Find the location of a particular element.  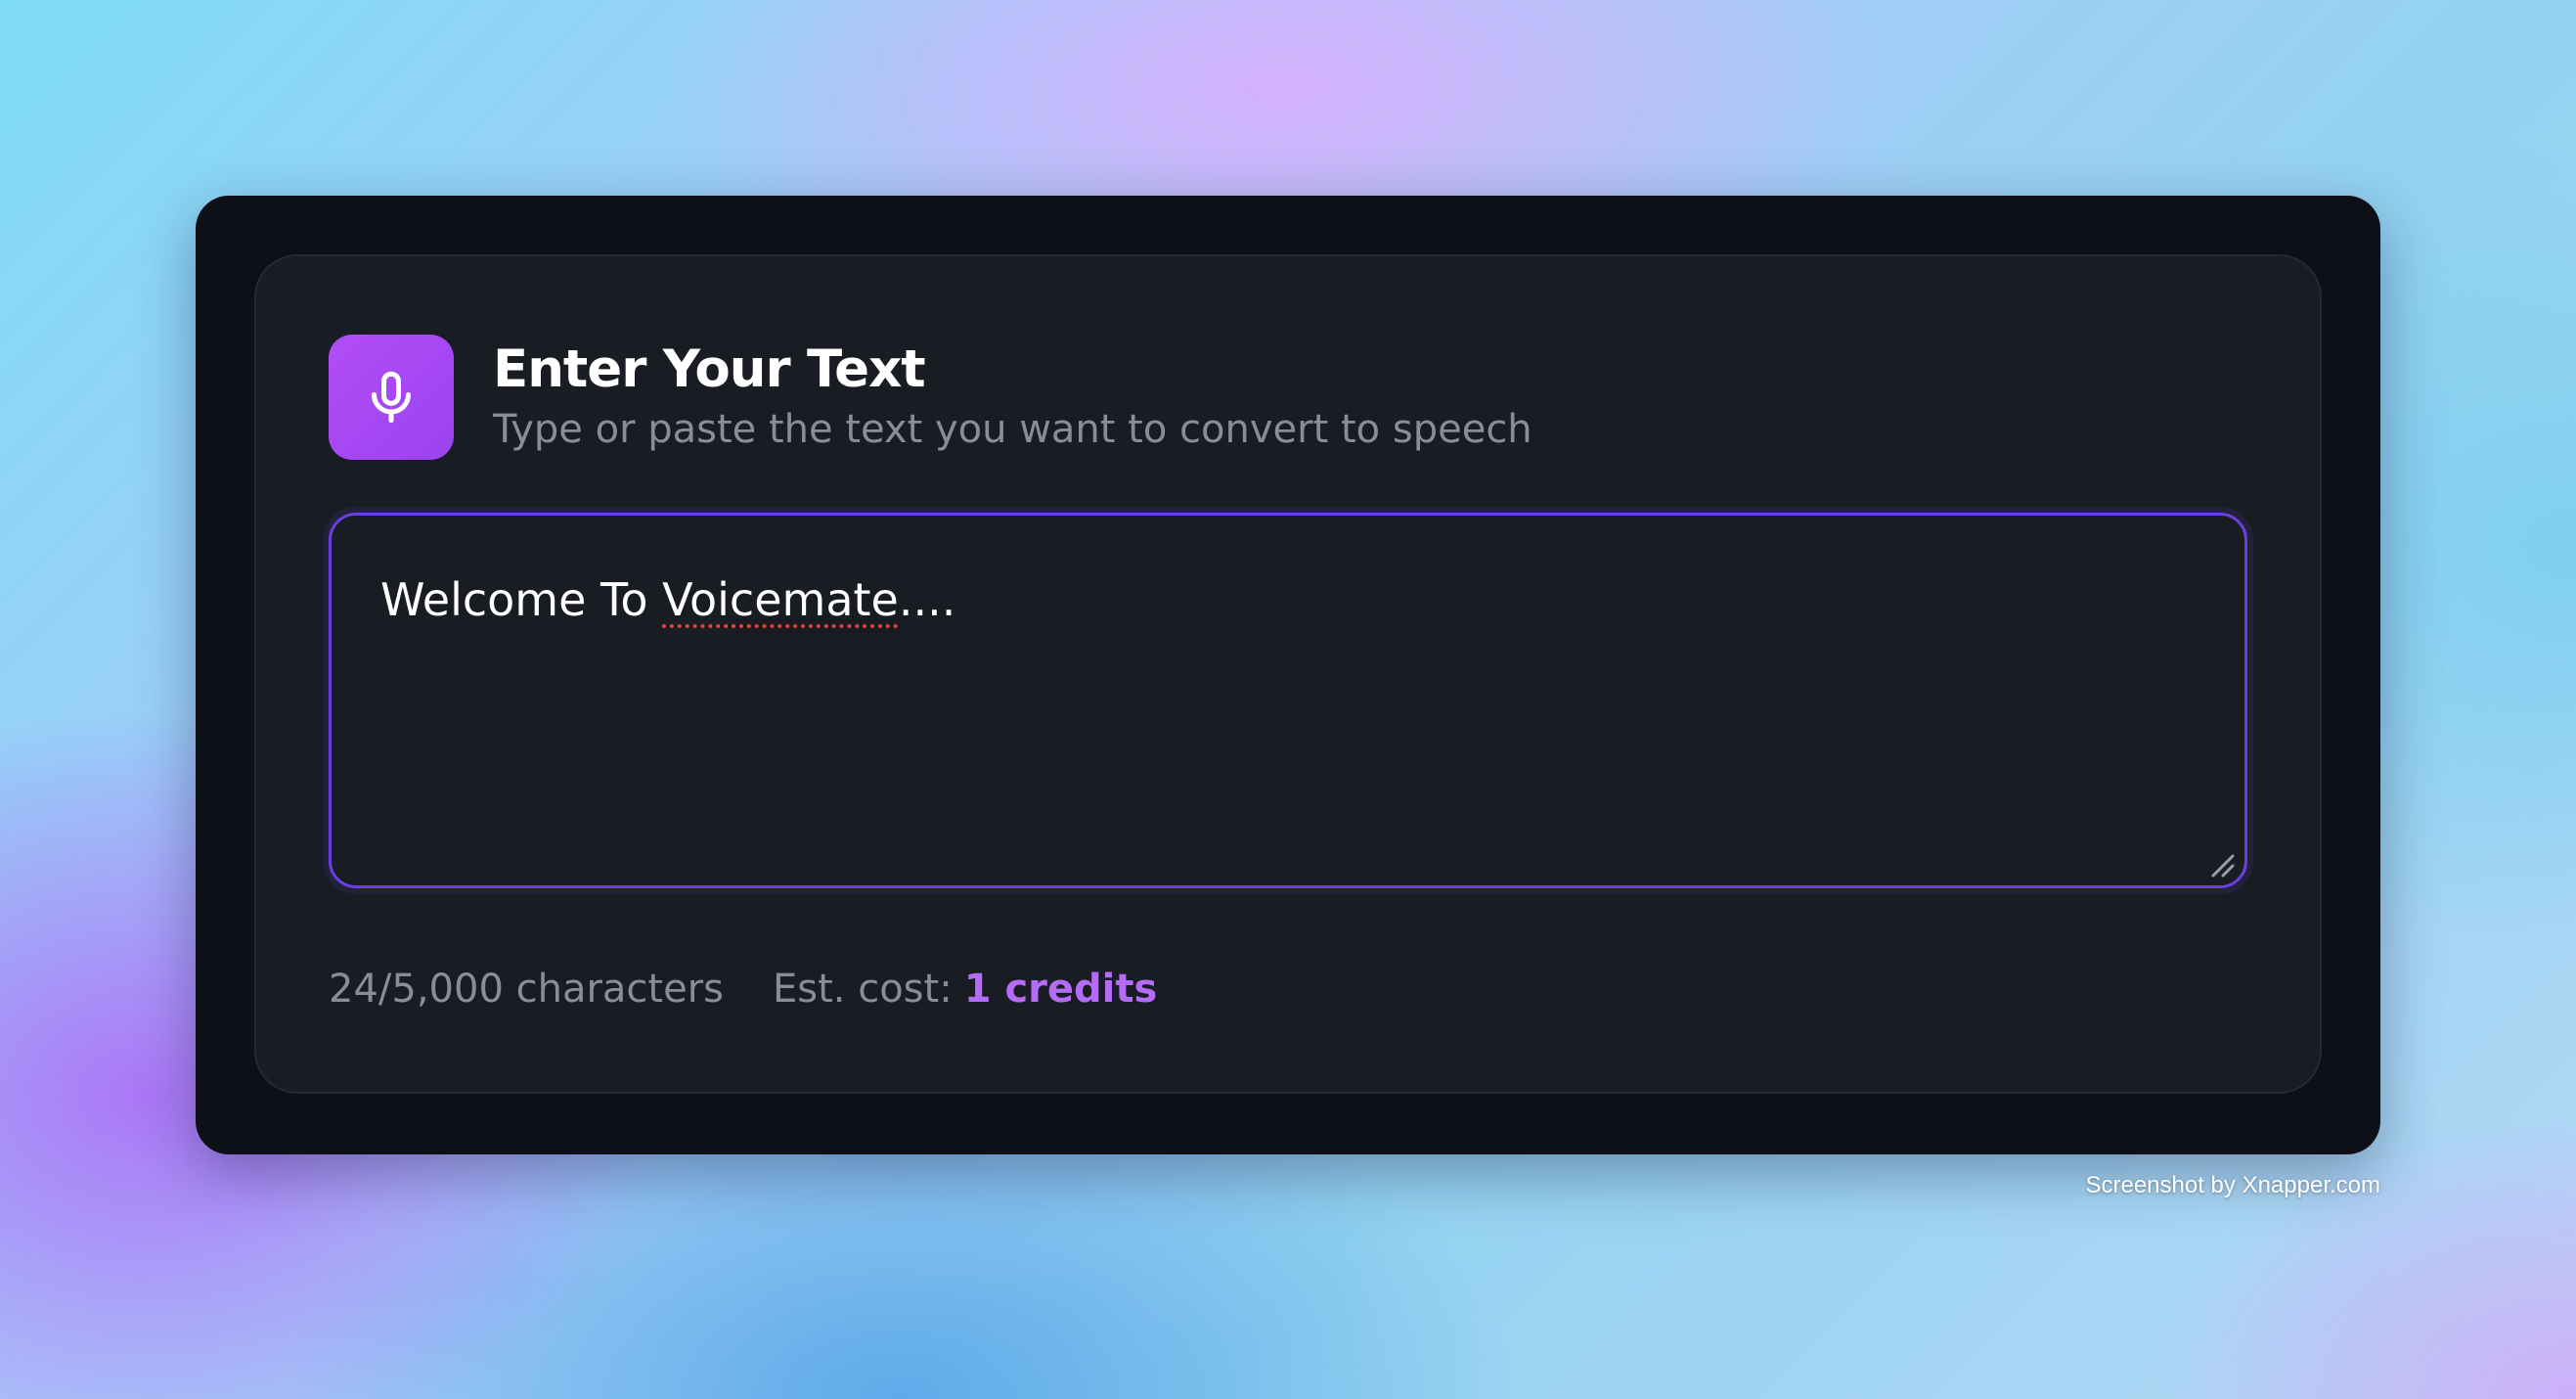

misspelled-word: Voicemate is located at coordinates (780, 599).